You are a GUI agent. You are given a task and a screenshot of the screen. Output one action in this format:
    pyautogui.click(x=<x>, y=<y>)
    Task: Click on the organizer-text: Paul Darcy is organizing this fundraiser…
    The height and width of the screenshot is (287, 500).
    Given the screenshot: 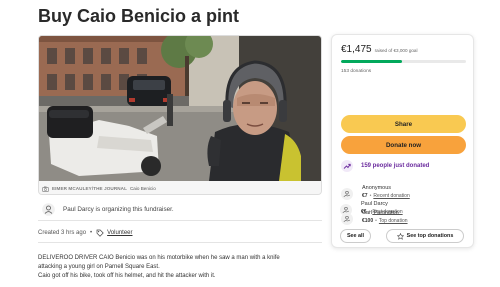 What is the action you would take?
    pyautogui.click(x=118, y=209)
    